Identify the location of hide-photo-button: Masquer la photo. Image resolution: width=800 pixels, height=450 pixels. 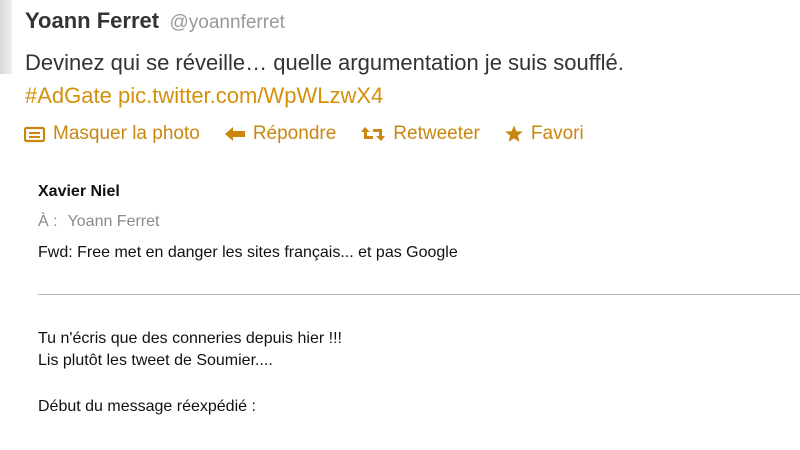
(112, 134).